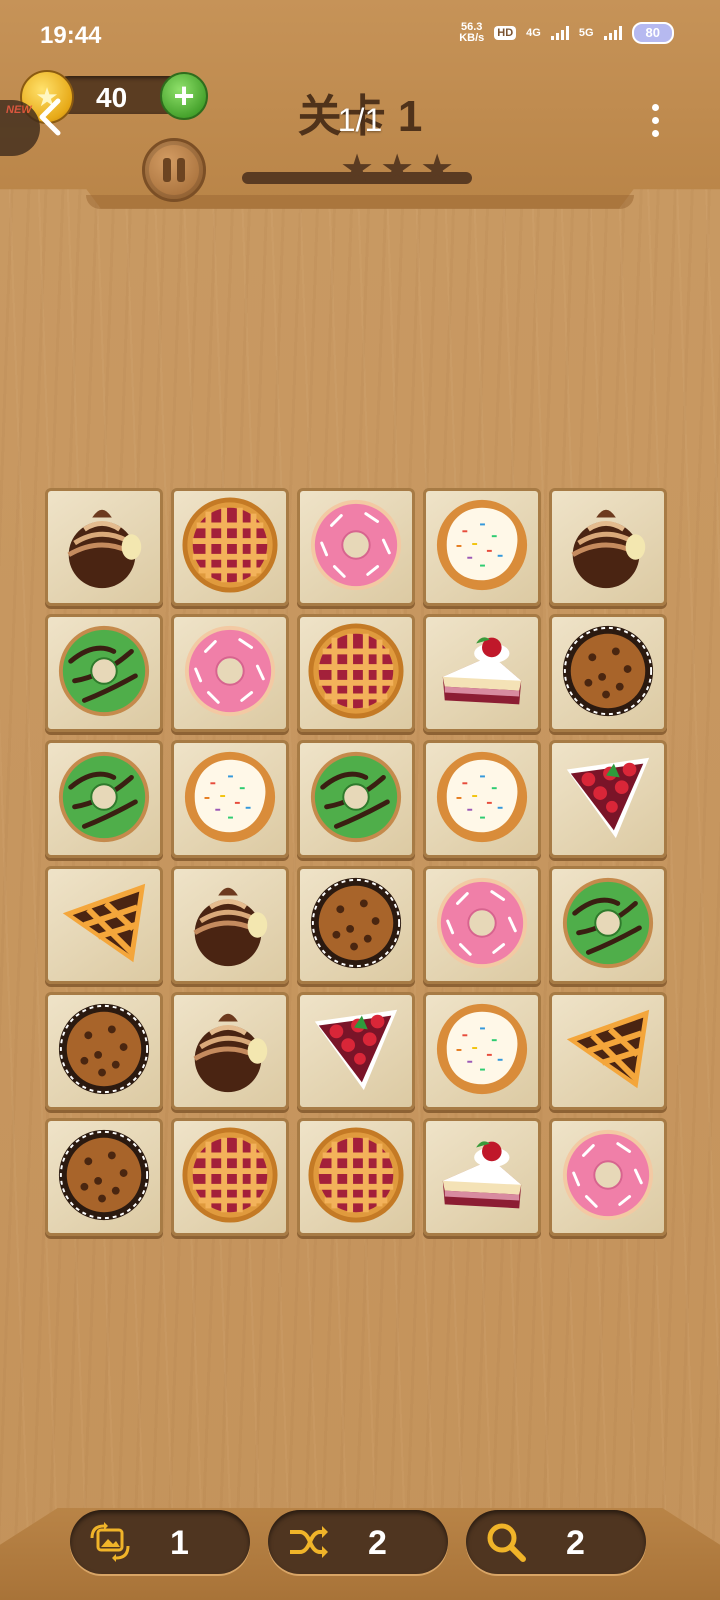 Image resolution: width=720 pixels, height=1600 pixels. What do you see at coordinates (575, 1543) in the screenshot?
I see `search-count: 2` at bounding box center [575, 1543].